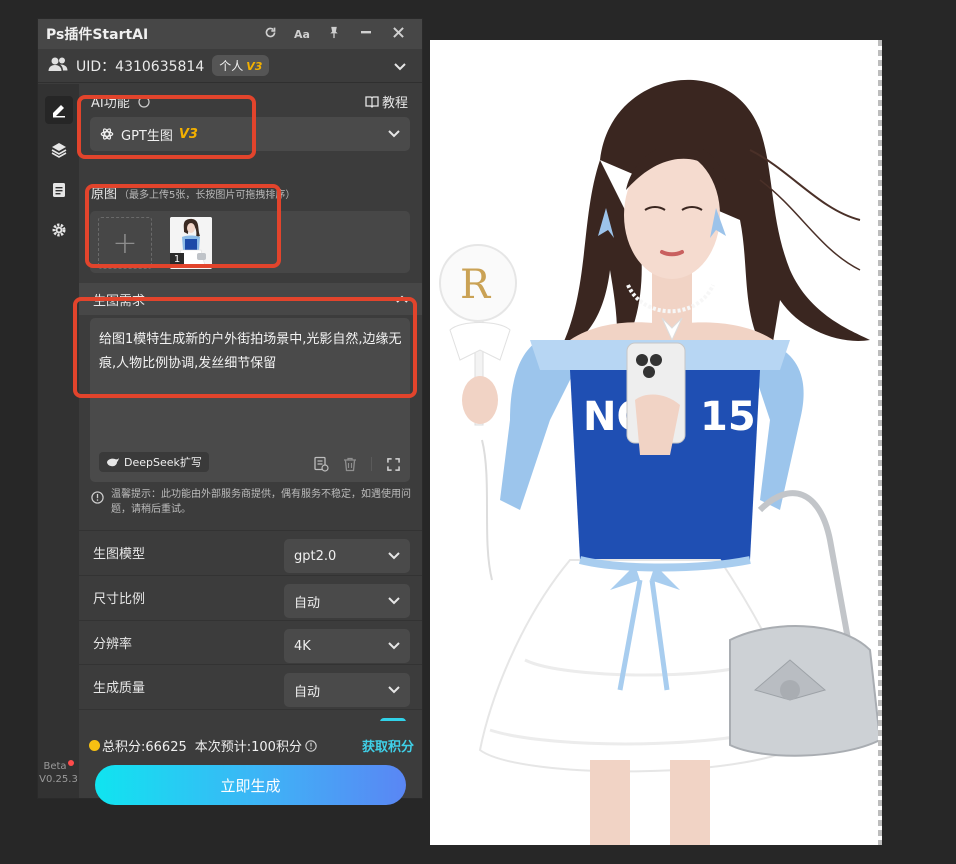 This screenshot has width=956, height=864. I want to click on model-value: gpt2.0, so click(315, 556).